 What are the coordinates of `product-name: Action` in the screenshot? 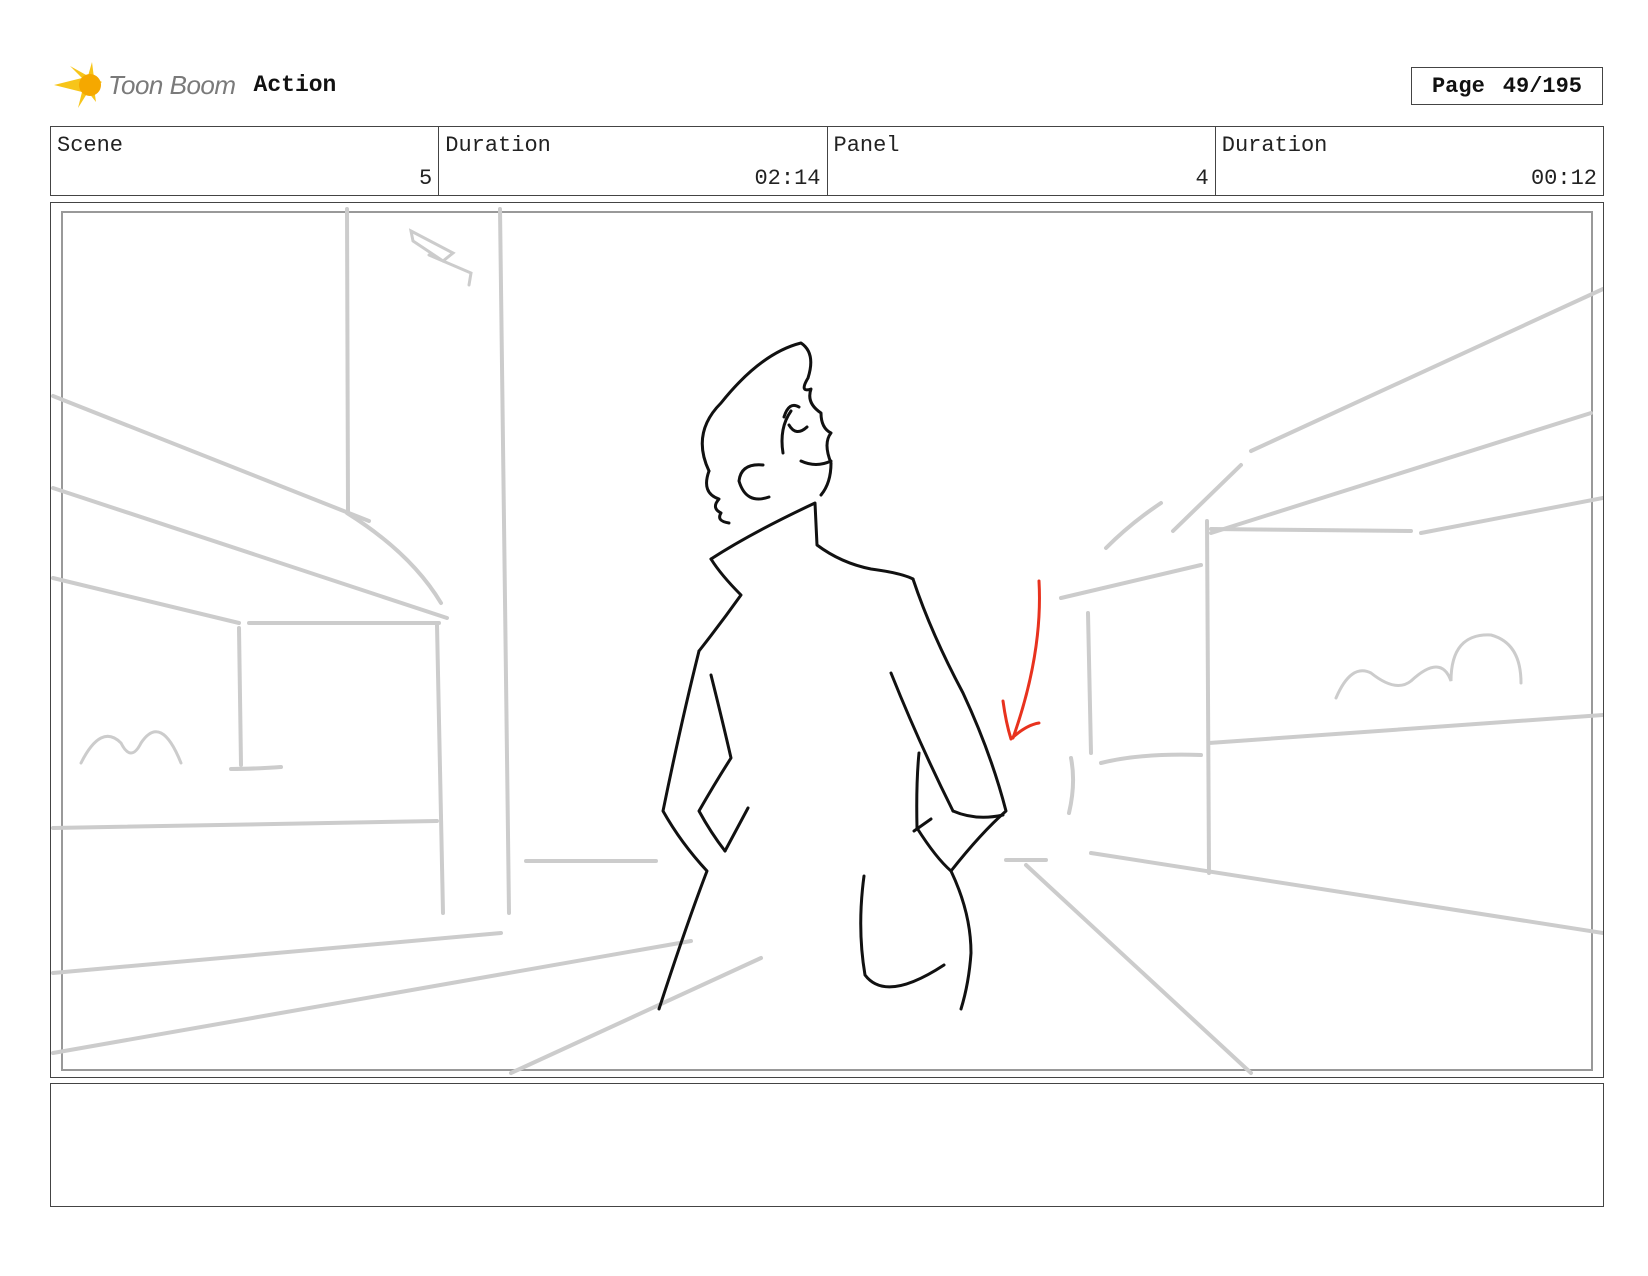 It's located at (295, 85).